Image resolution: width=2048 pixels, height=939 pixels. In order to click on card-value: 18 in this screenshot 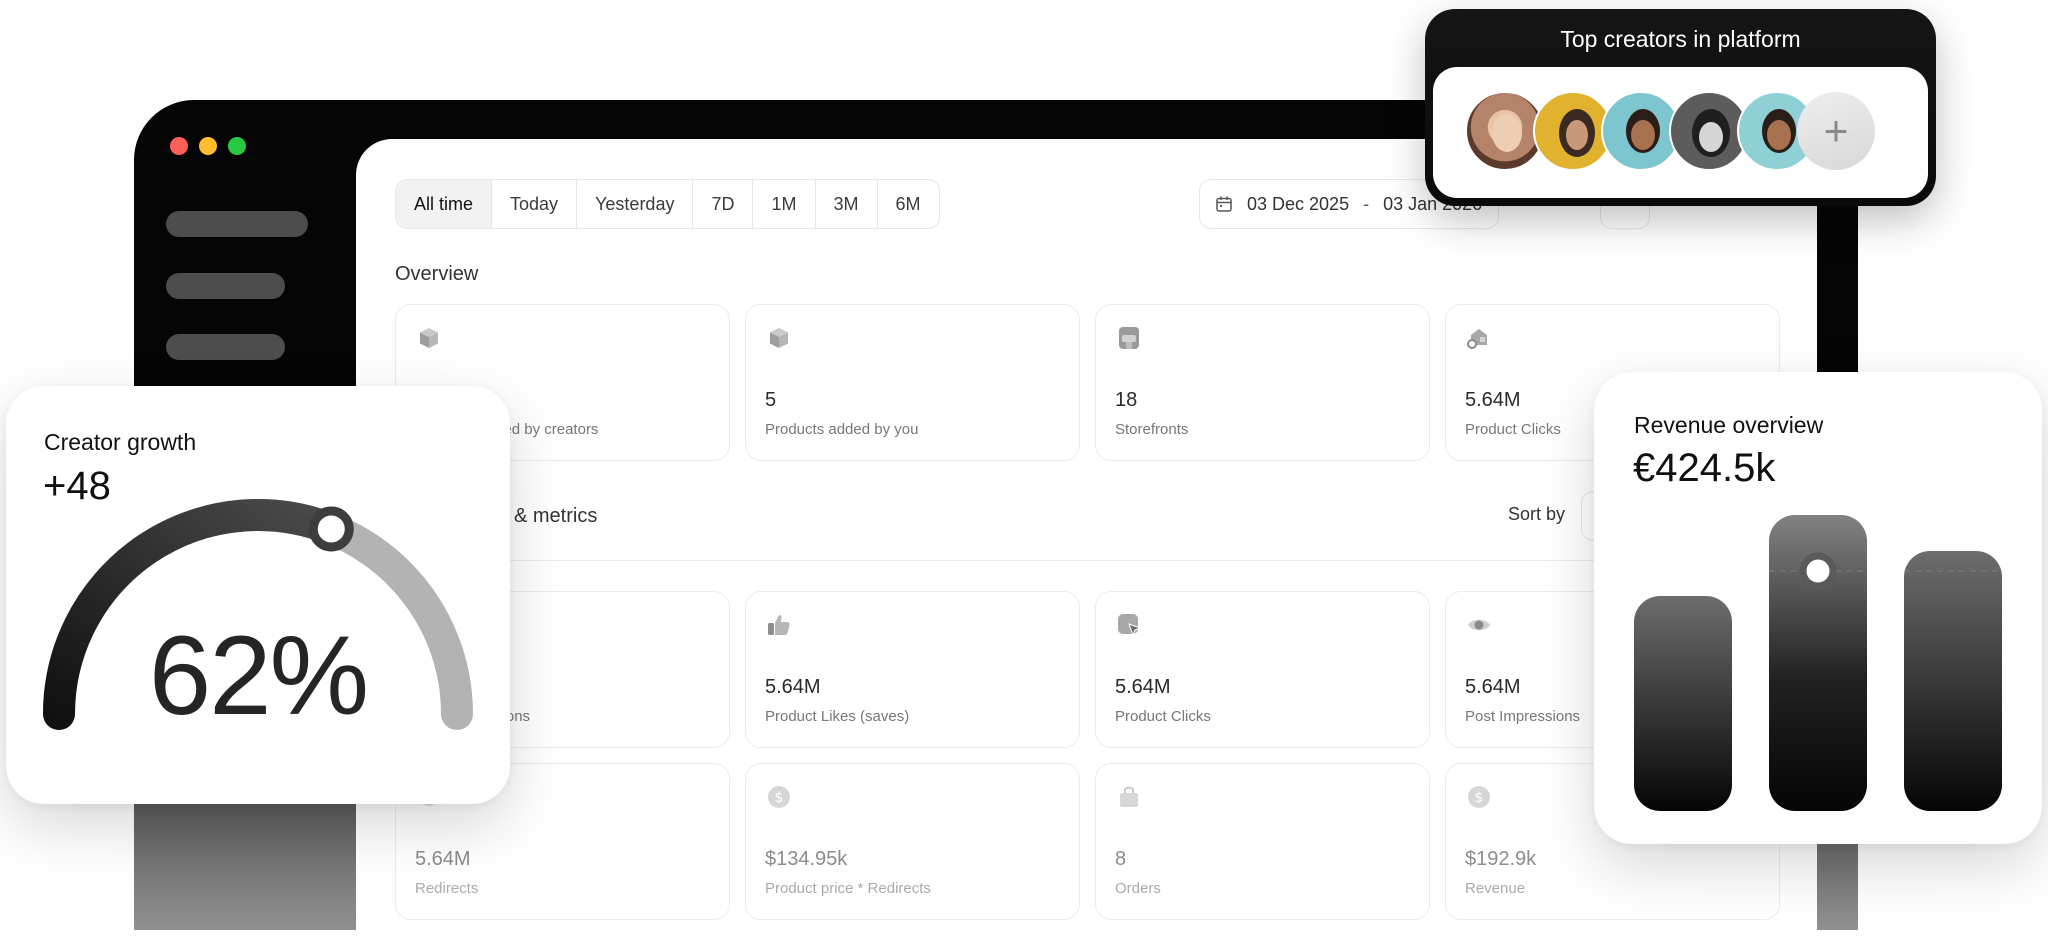, I will do `click(1126, 400)`.